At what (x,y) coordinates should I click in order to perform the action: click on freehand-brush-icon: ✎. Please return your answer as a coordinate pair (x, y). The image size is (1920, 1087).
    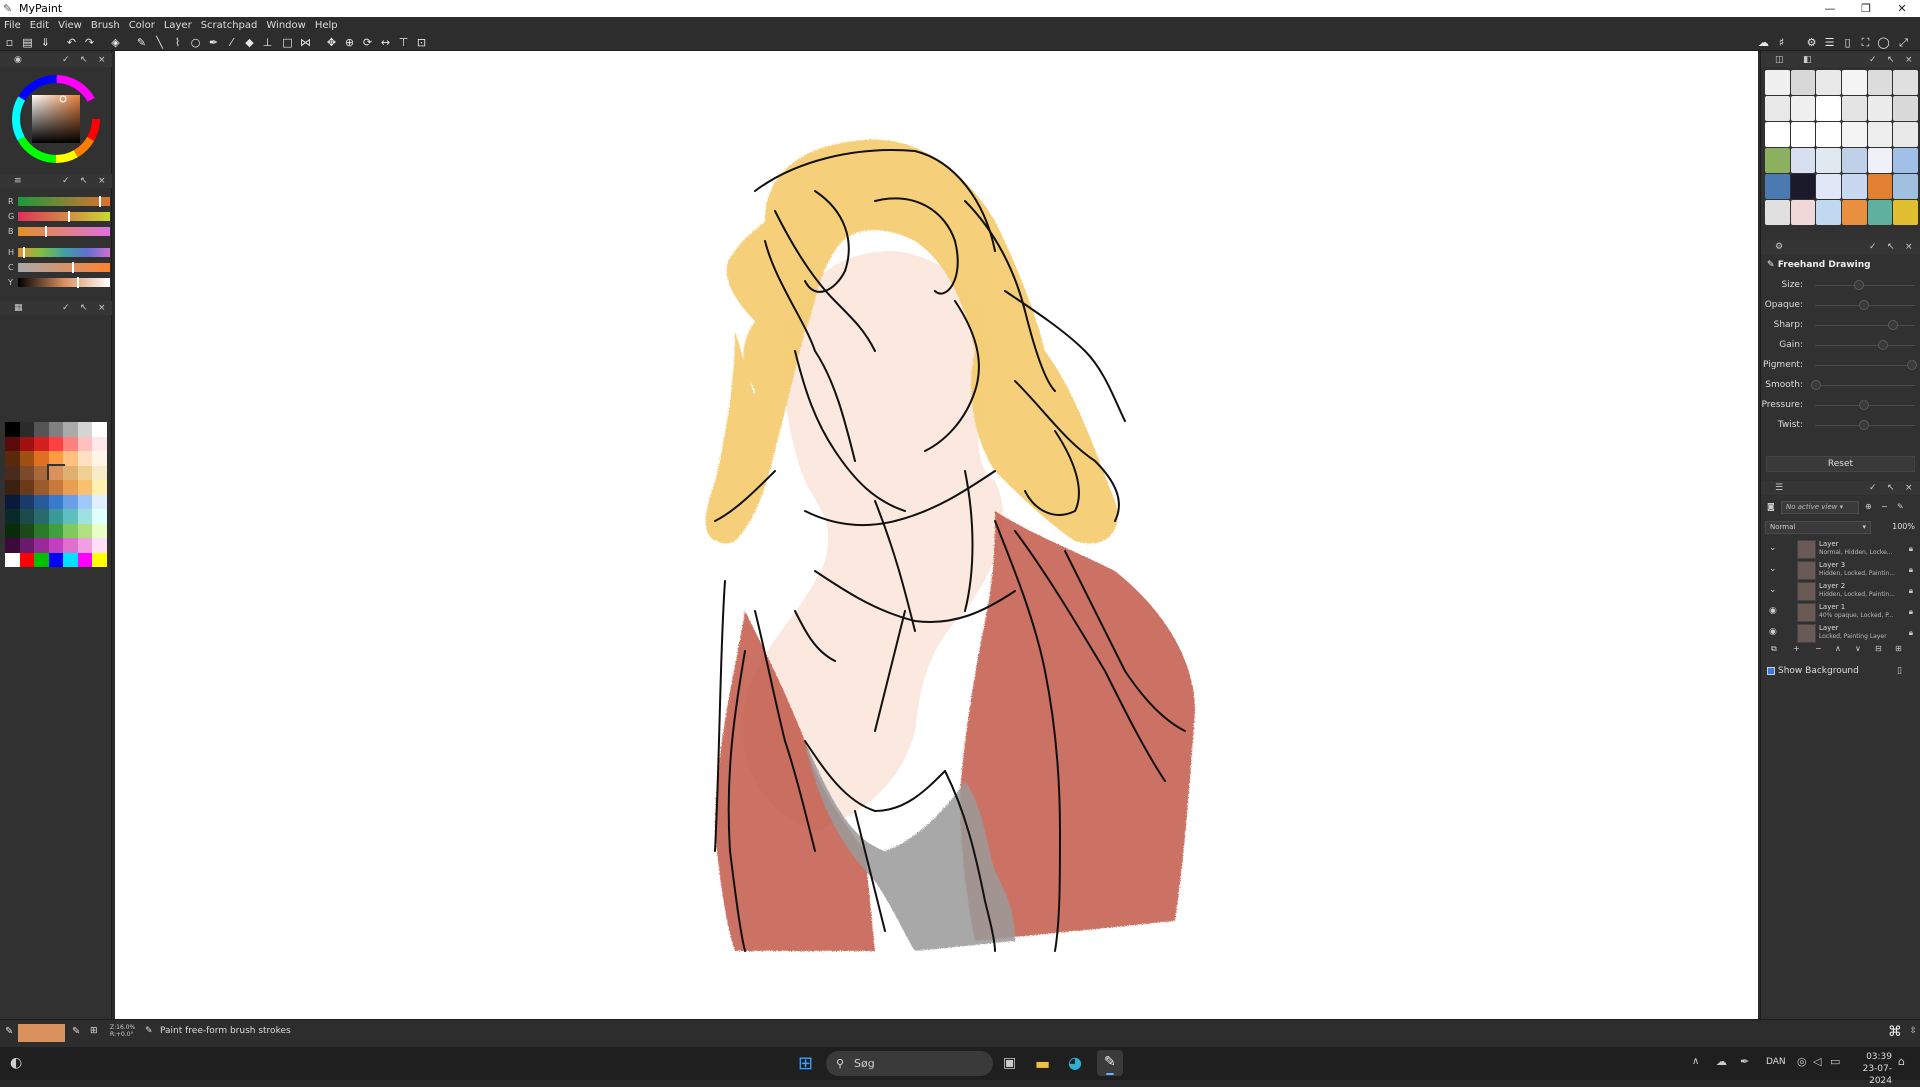
    Looking at the image, I should click on (141, 42).